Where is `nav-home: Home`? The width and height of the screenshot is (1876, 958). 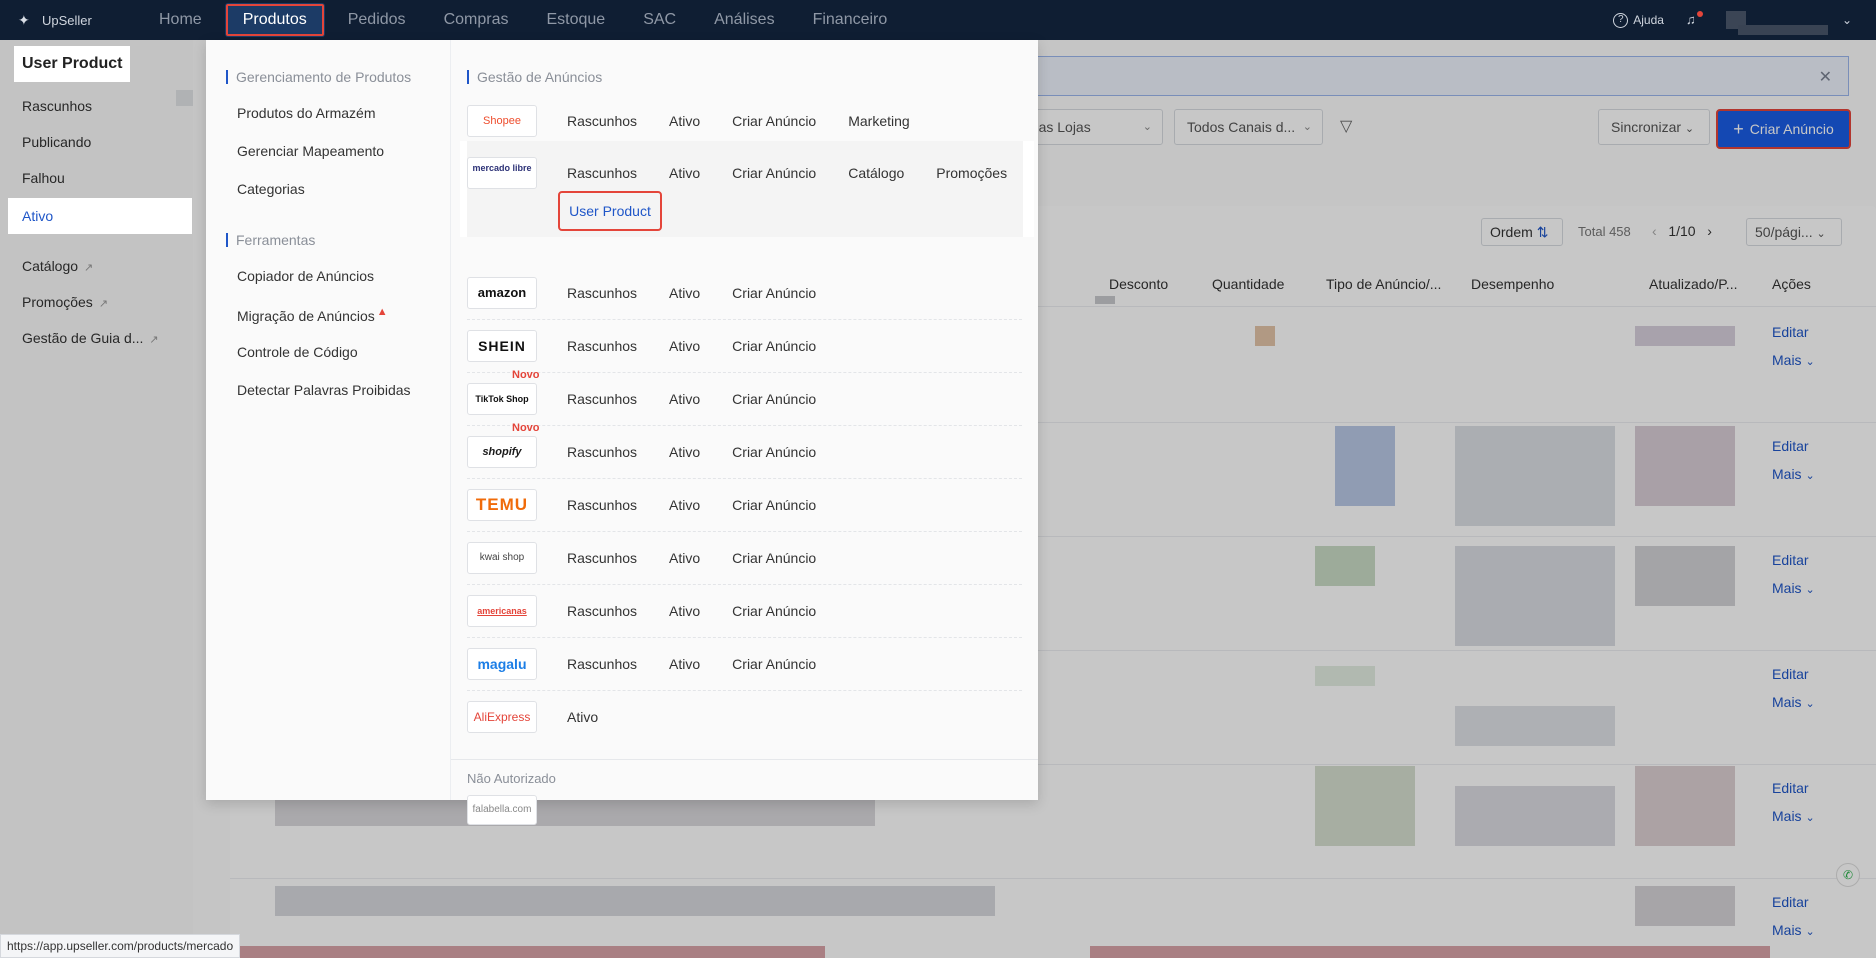
nav-home: Home is located at coordinates (180, 20).